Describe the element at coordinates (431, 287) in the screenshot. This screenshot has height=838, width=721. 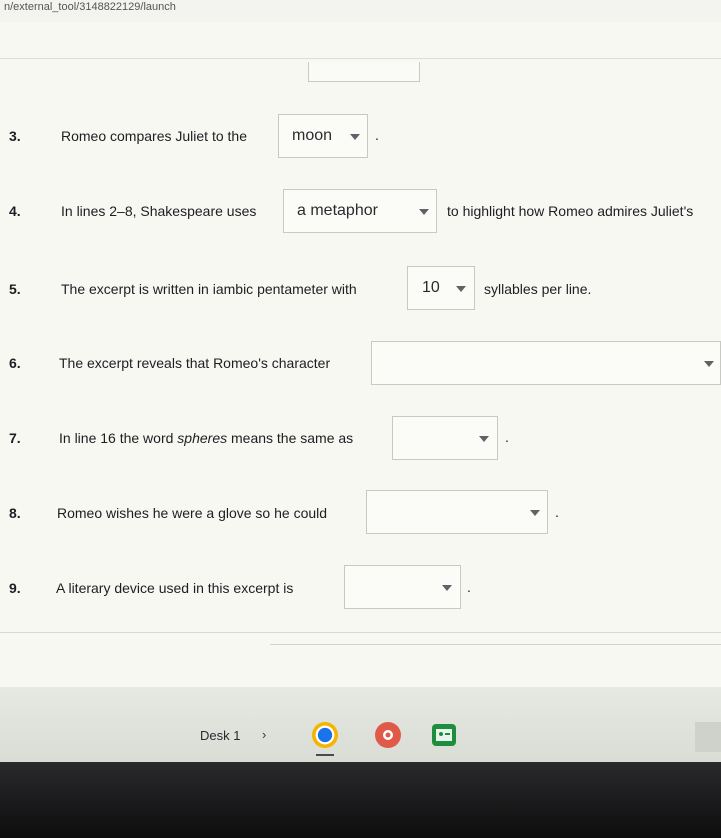
I see `dropdown-value: 10` at that location.